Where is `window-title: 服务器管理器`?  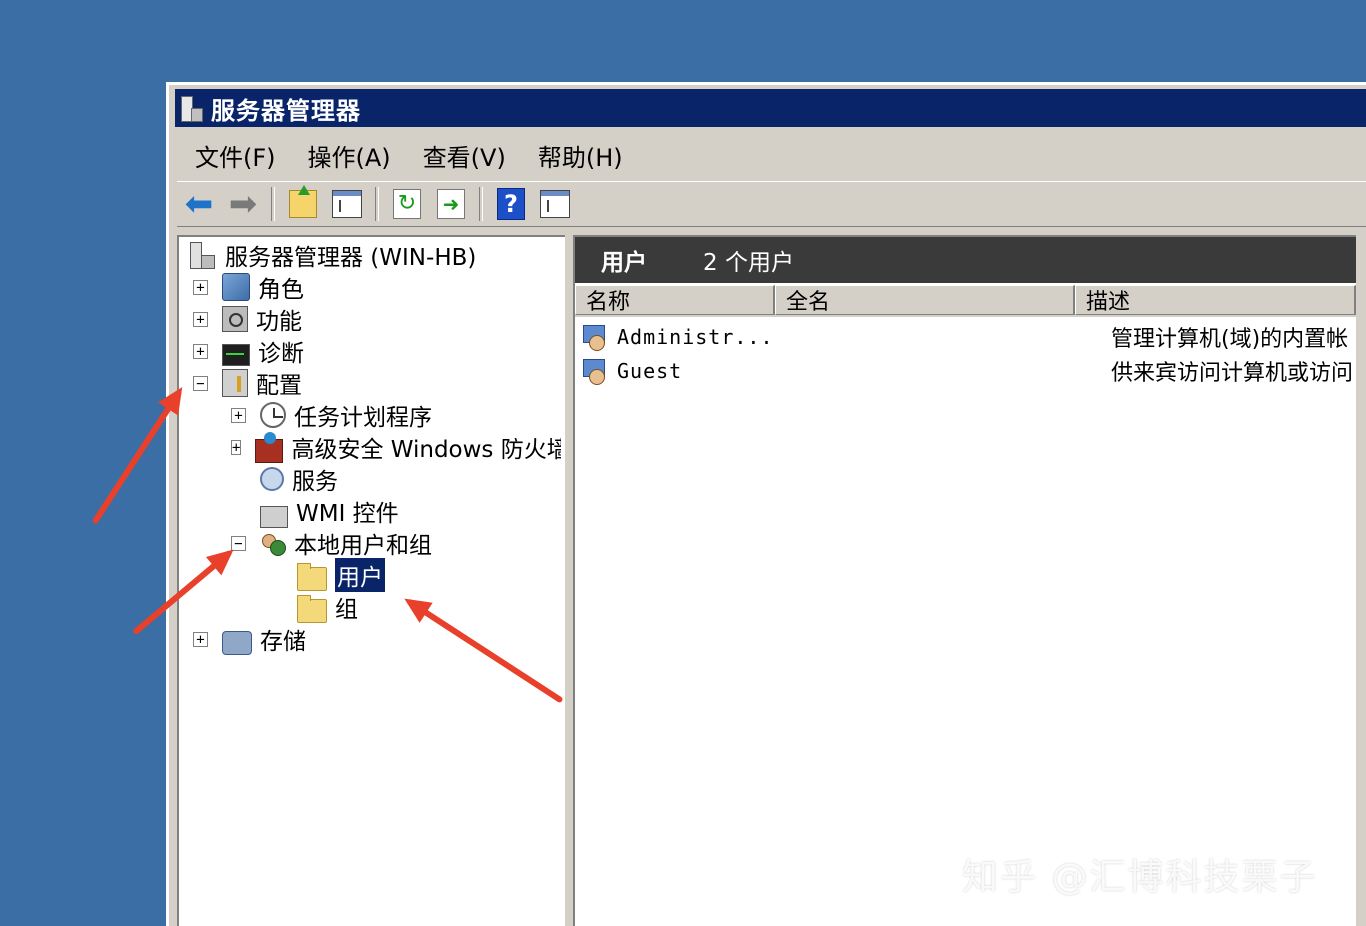
window-title: 服务器管理器 is located at coordinates (286, 110).